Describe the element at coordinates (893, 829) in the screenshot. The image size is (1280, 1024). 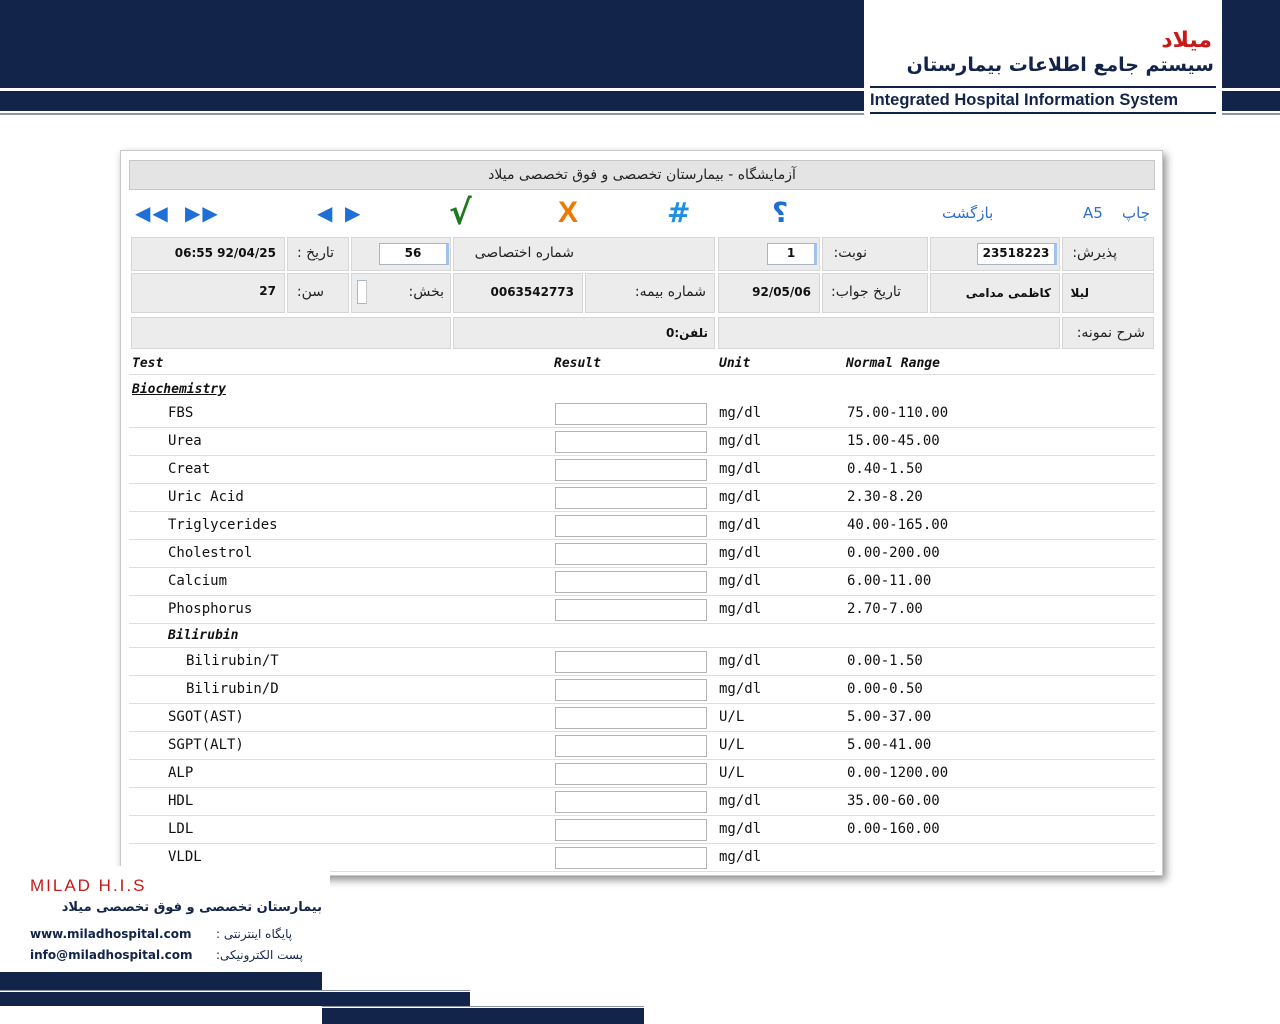
I see `normal-range: 0.00-160.00` at that location.